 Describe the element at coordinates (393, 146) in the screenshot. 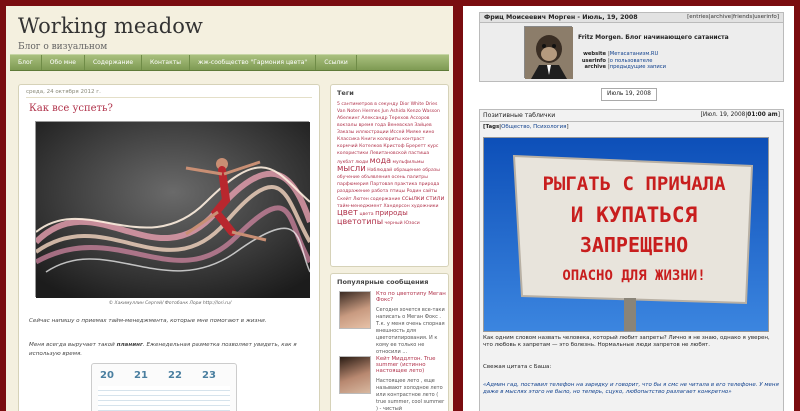

I see `tag-link: Кристоф` at that location.